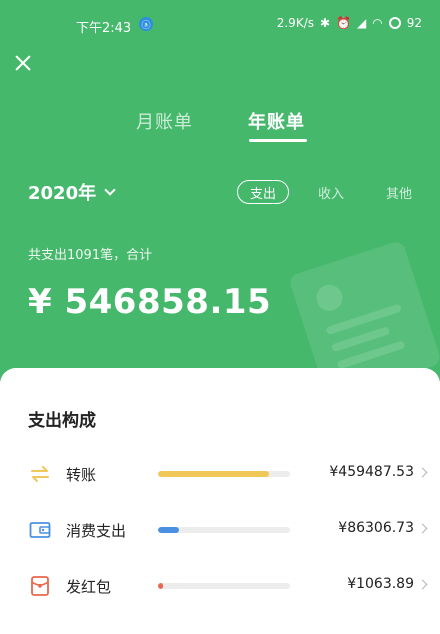  Describe the element at coordinates (377, 23) in the screenshot. I see `wifi-icon: ◠` at that location.